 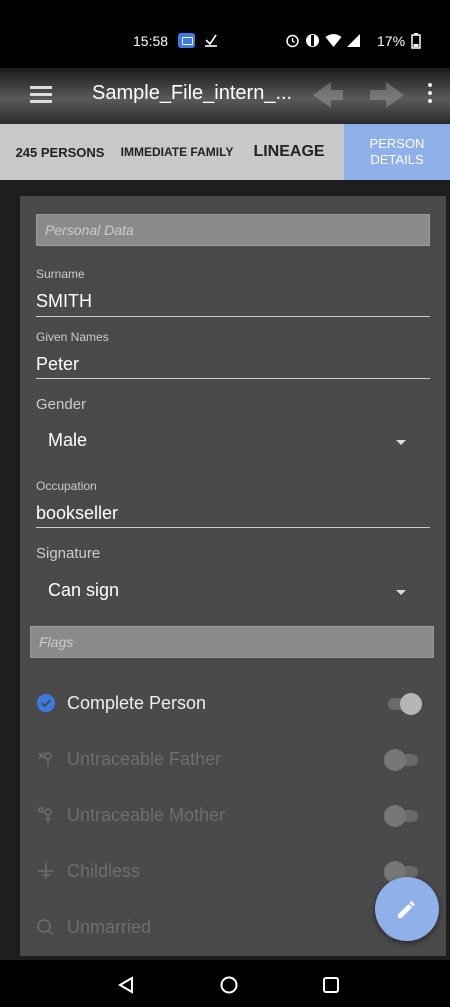 I want to click on flag-label: Childless, so click(x=104, y=871).